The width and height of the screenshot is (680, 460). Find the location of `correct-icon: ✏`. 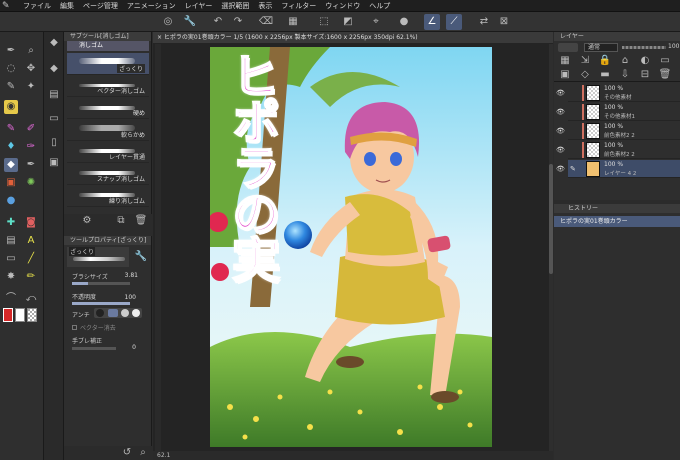

correct-icon: ✏ is located at coordinates (31, 277).